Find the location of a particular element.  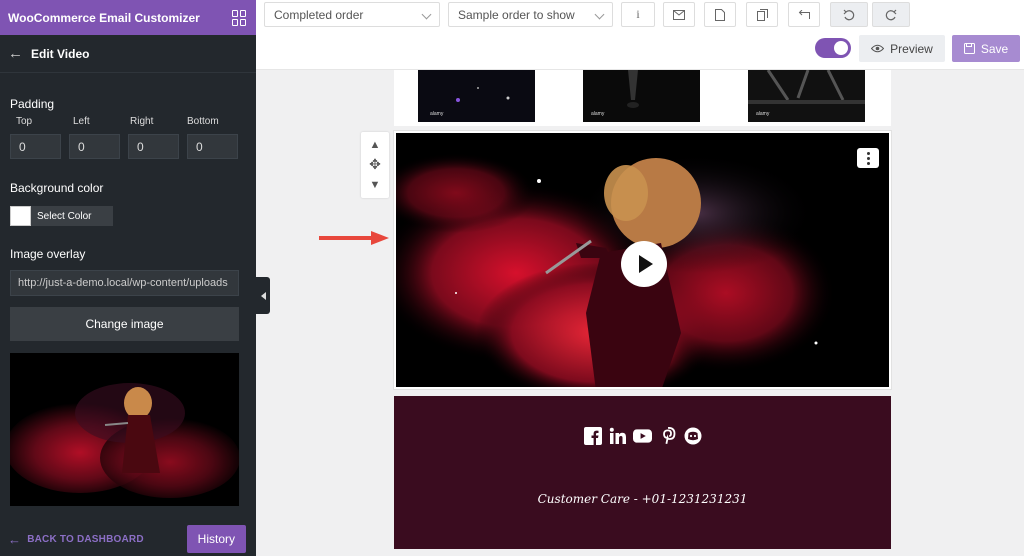

padding-top-label: Top is located at coordinates (24, 121).